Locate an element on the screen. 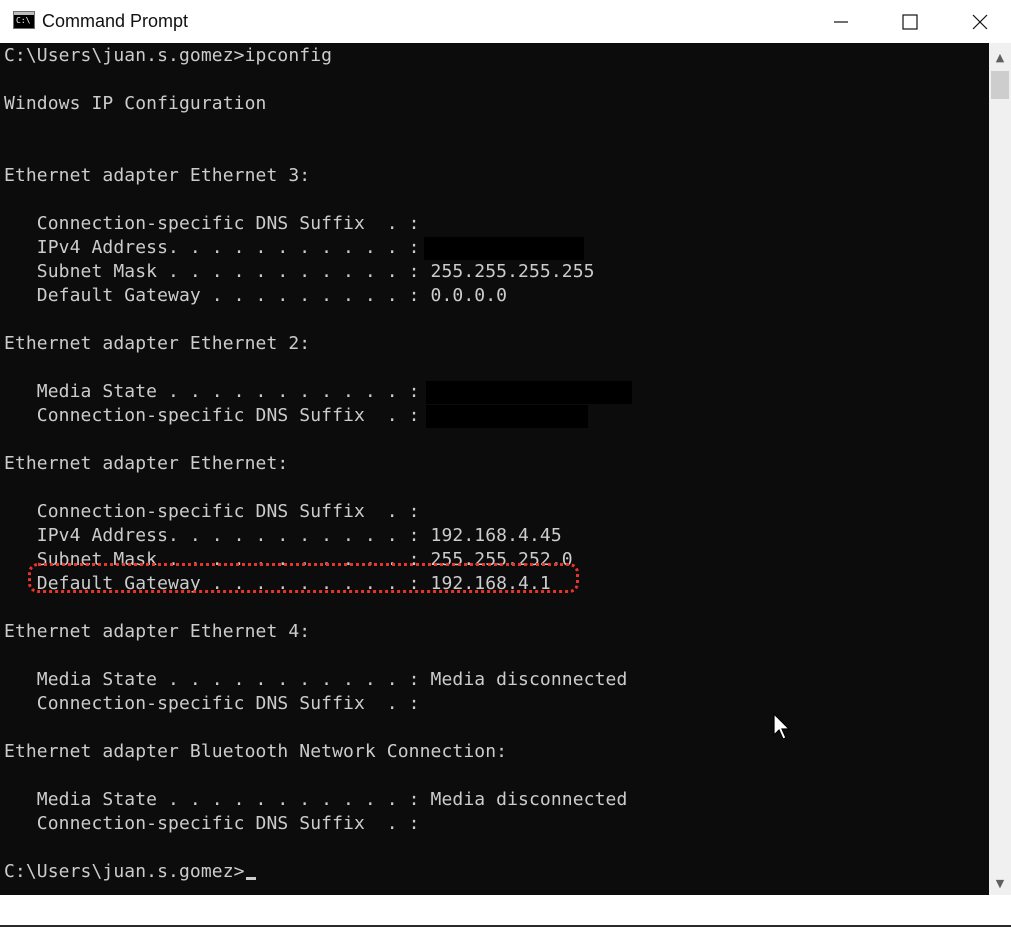  adapter-title-text: Ethernet adapter Ethernet 4: is located at coordinates (157, 631).